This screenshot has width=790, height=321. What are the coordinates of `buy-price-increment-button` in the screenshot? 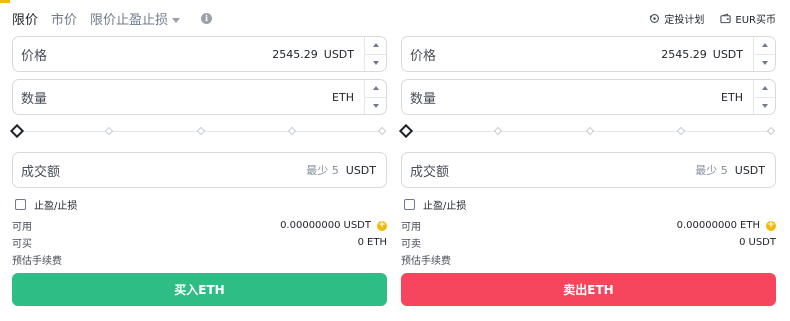 It's located at (375, 45).